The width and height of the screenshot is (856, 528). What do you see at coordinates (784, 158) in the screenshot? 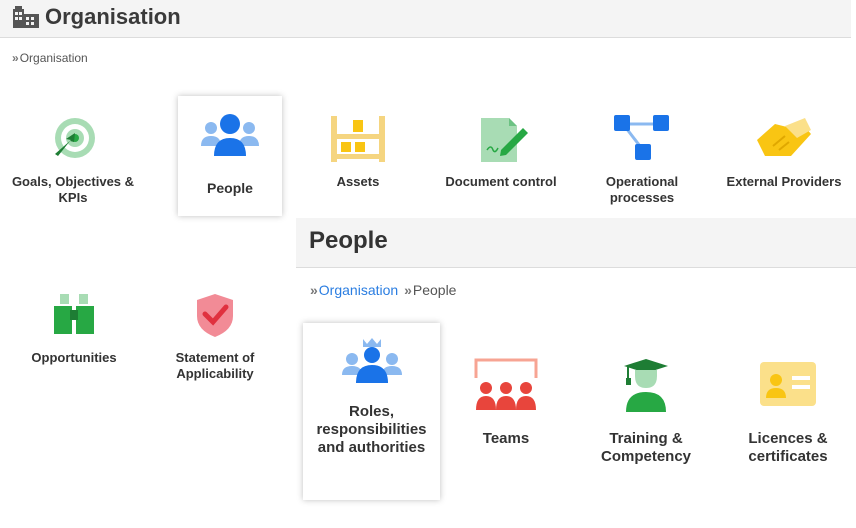
I see `tile-external-providers: External Providers` at bounding box center [784, 158].